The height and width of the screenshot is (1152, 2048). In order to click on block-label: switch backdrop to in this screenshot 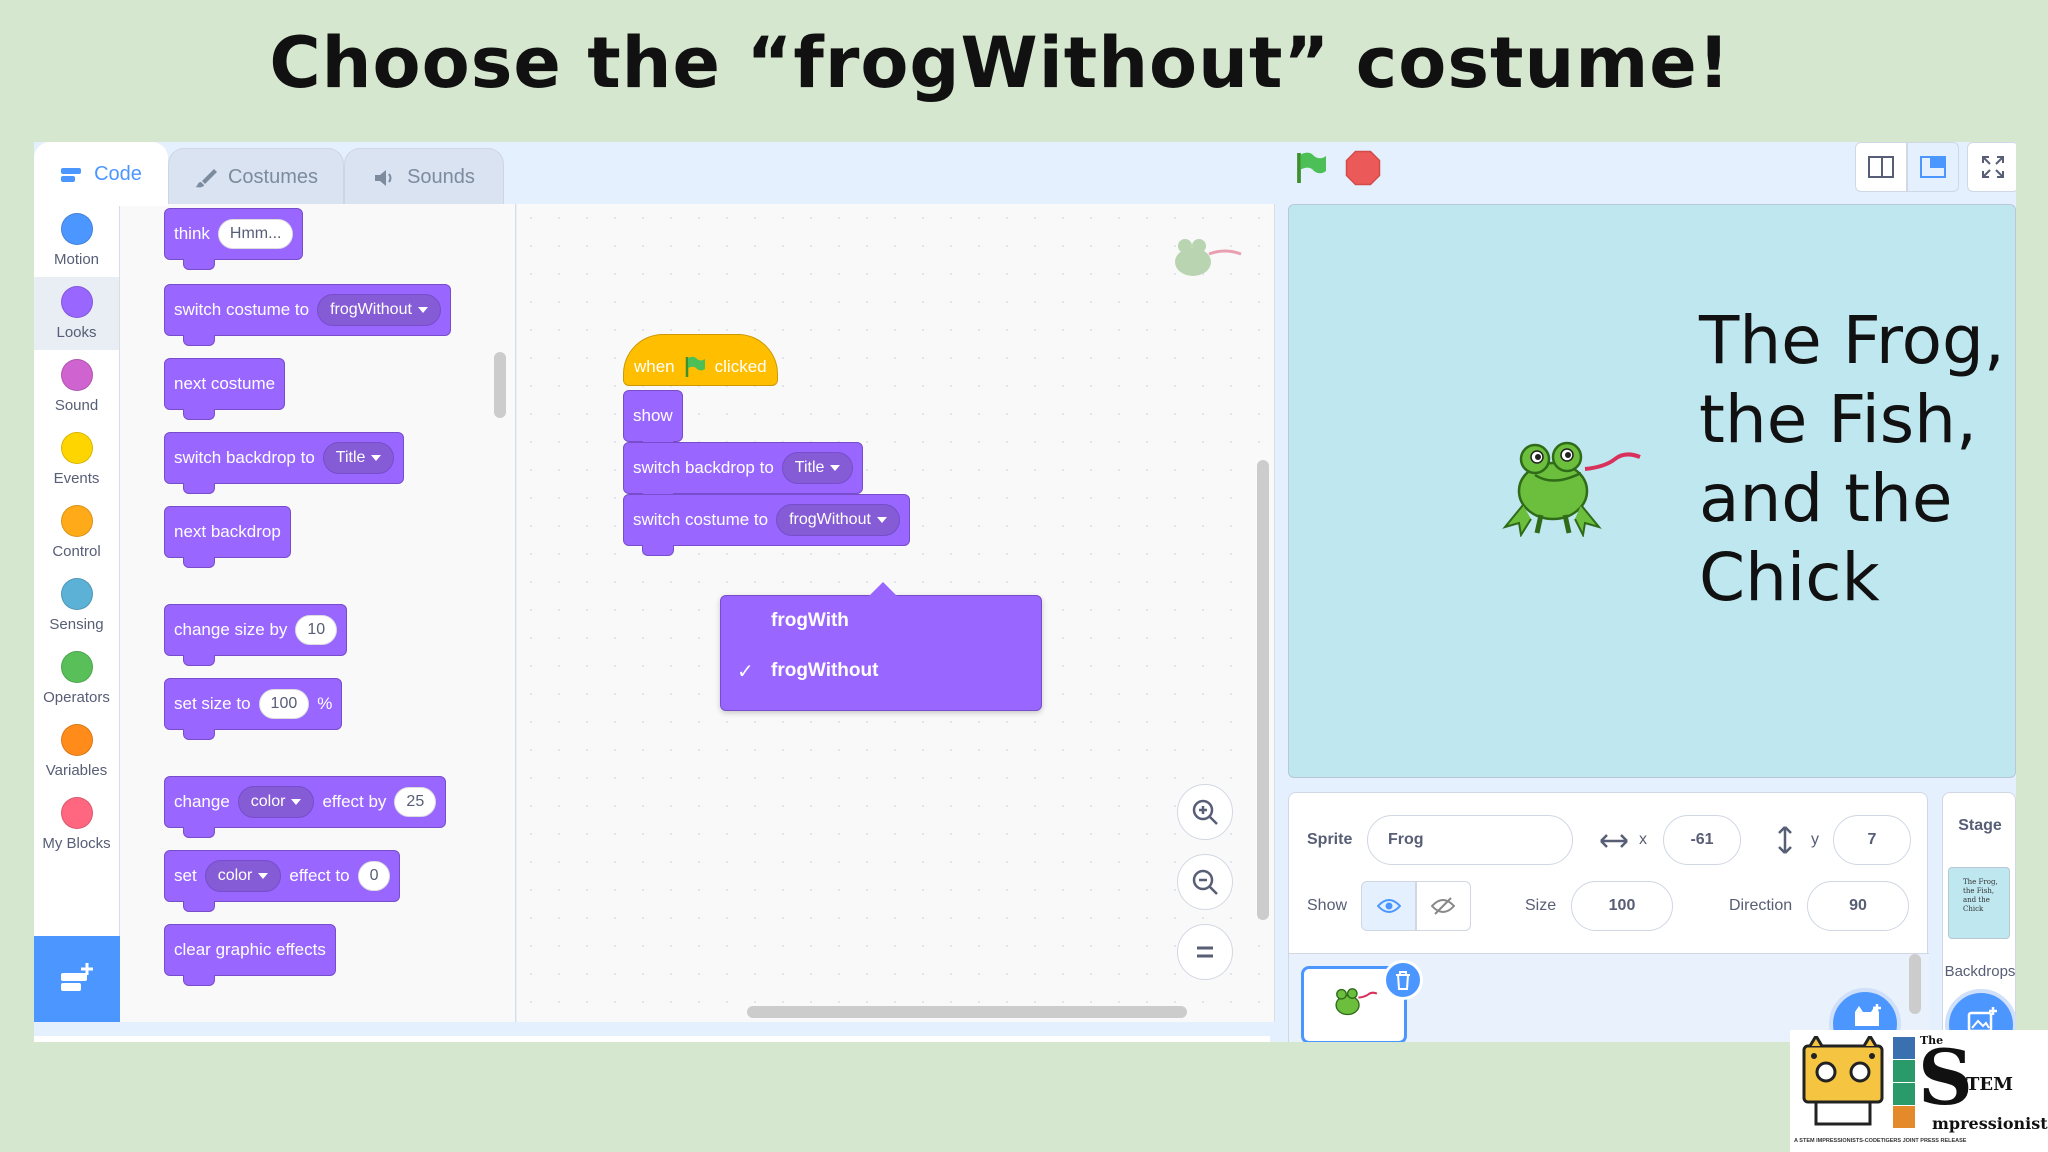, I will do `click(244, 457)`.